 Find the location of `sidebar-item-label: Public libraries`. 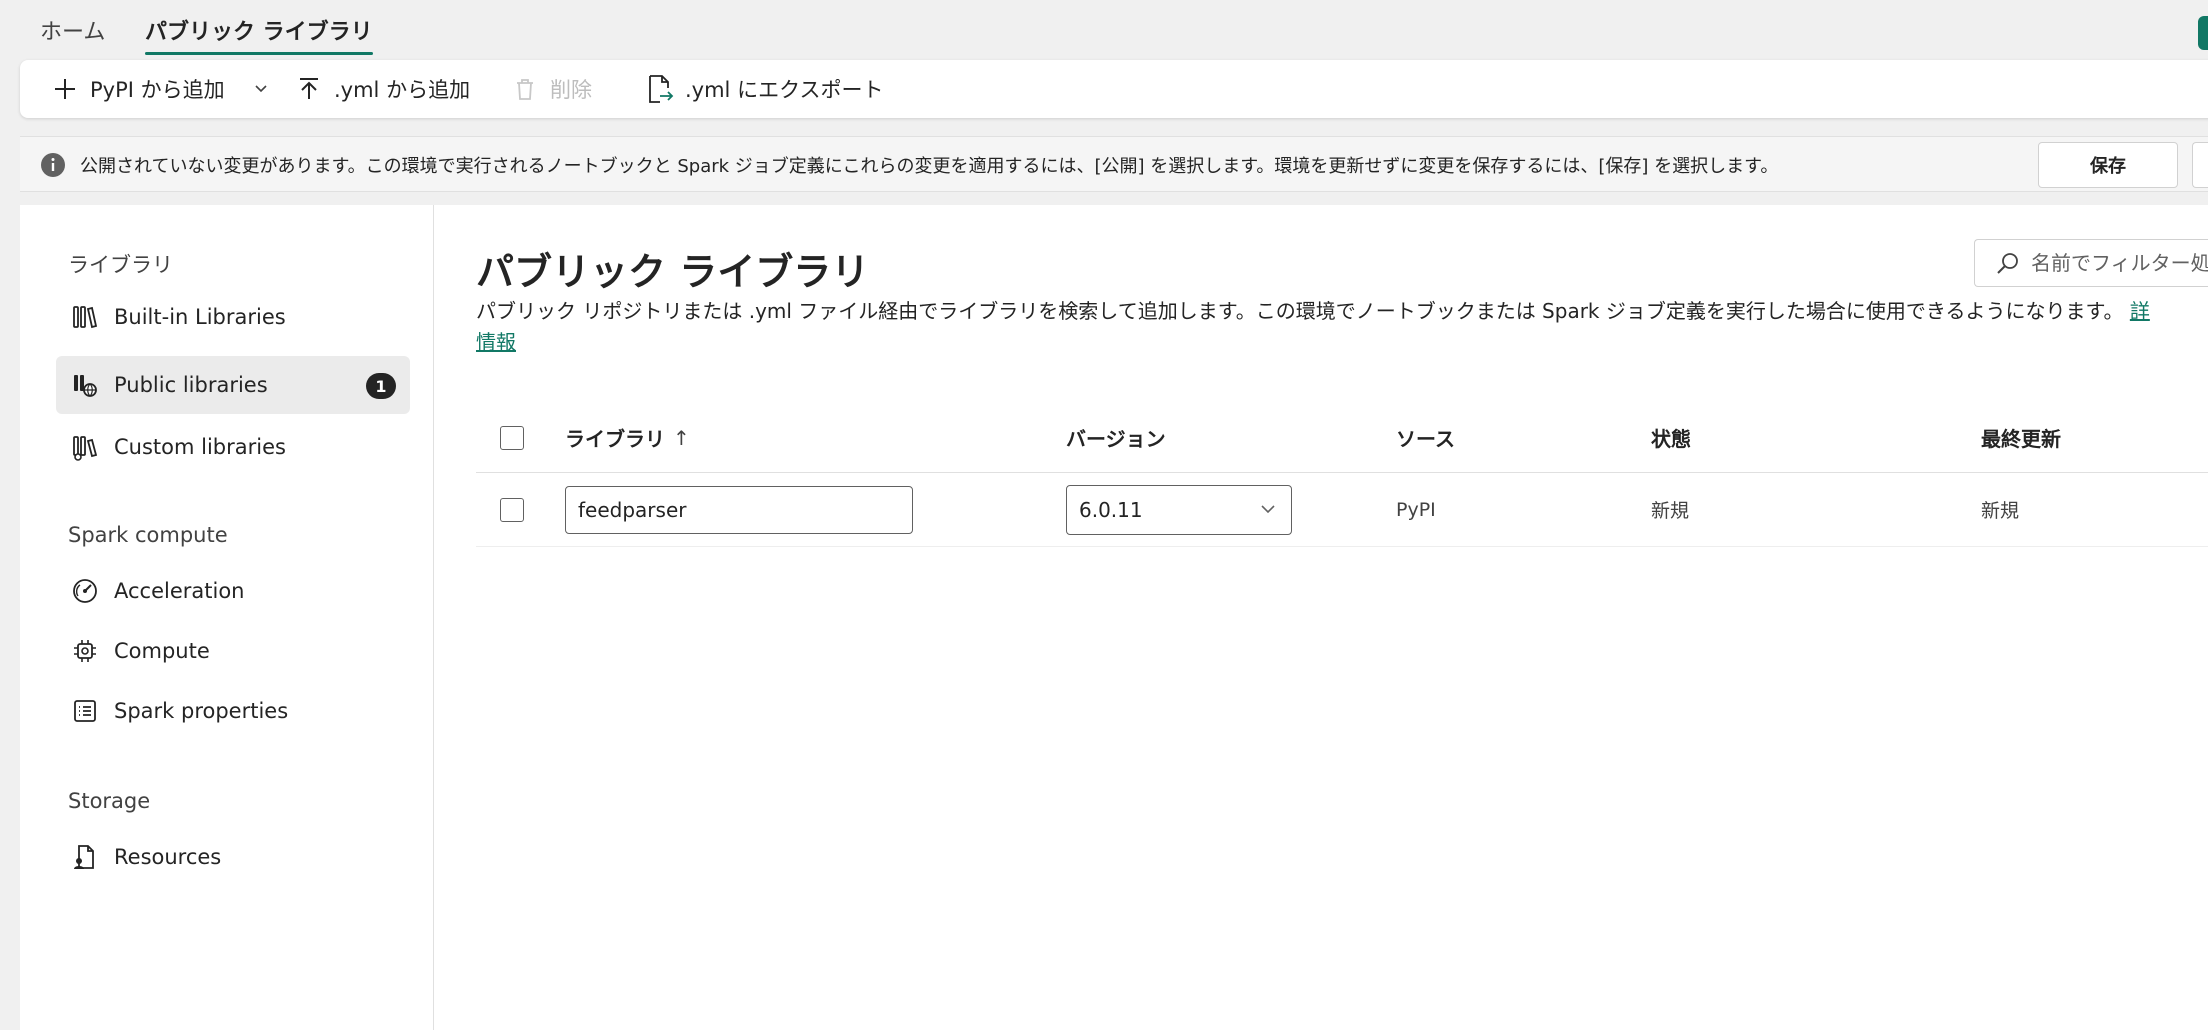

sidebar-item-label: Public libraries is located at coordinates (191, 385).